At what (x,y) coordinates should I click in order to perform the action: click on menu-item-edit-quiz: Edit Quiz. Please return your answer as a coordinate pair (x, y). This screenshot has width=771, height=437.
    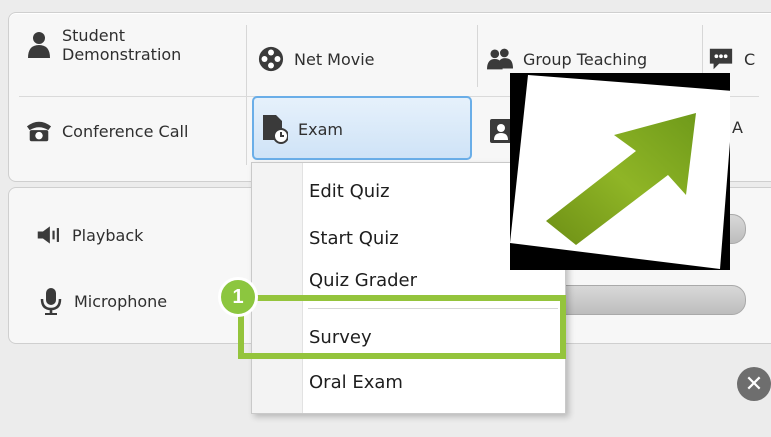
    Looking at the image, I should click on (349, 191).